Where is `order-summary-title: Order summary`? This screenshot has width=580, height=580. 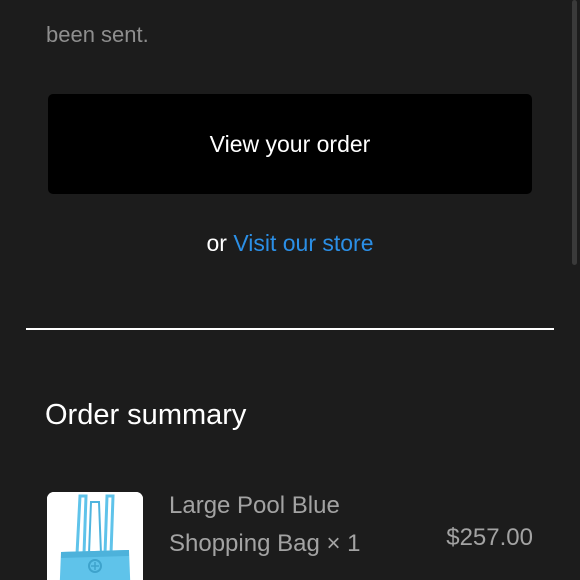 order-summary-title: Order summary is located at coordinates (146, 415).